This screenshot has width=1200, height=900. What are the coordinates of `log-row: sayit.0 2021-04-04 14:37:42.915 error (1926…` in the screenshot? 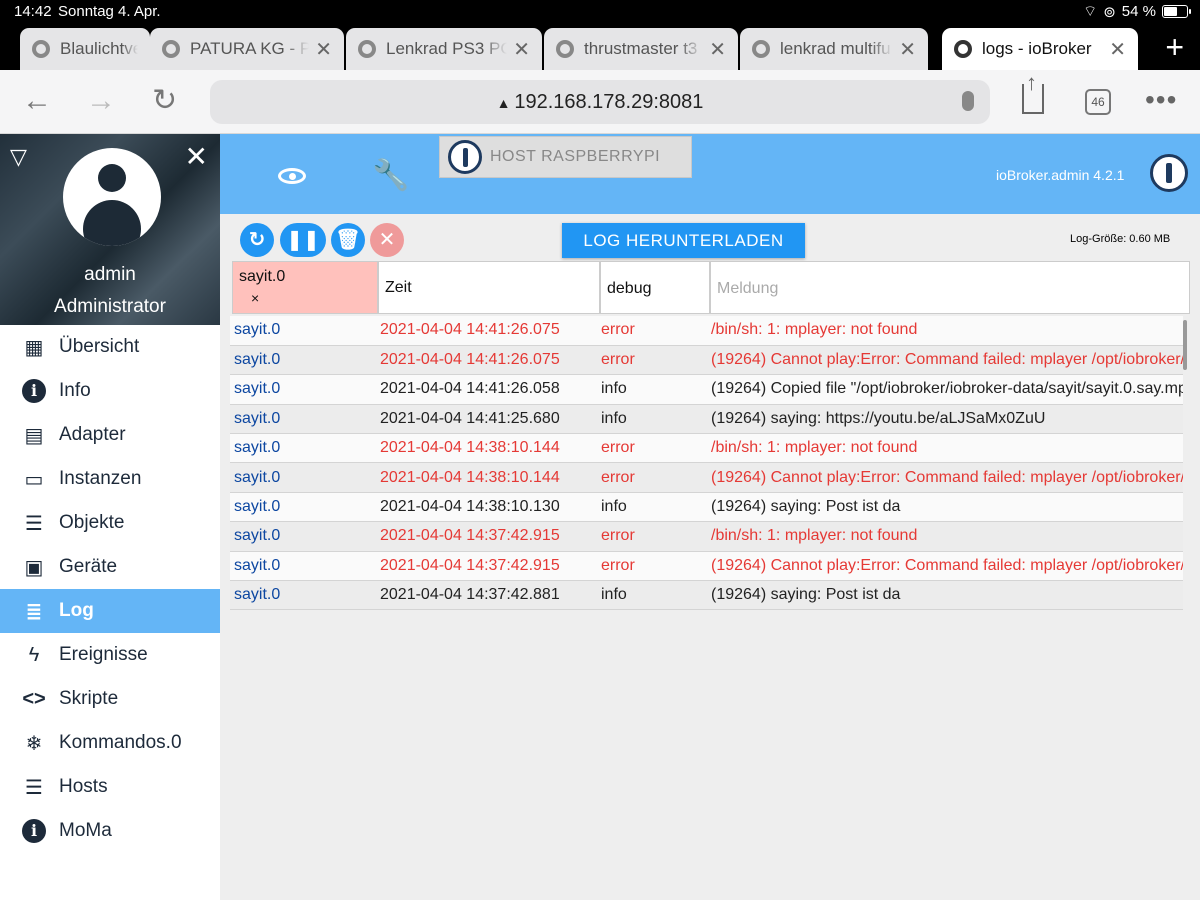 It's located at (706, 566).